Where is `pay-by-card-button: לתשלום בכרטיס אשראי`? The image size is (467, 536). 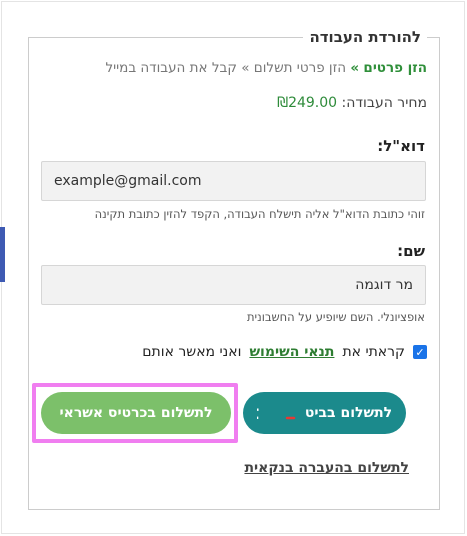 pay-by-card-button: לתשלום בכרטיס אשראי is located at coordinates (136, 413).